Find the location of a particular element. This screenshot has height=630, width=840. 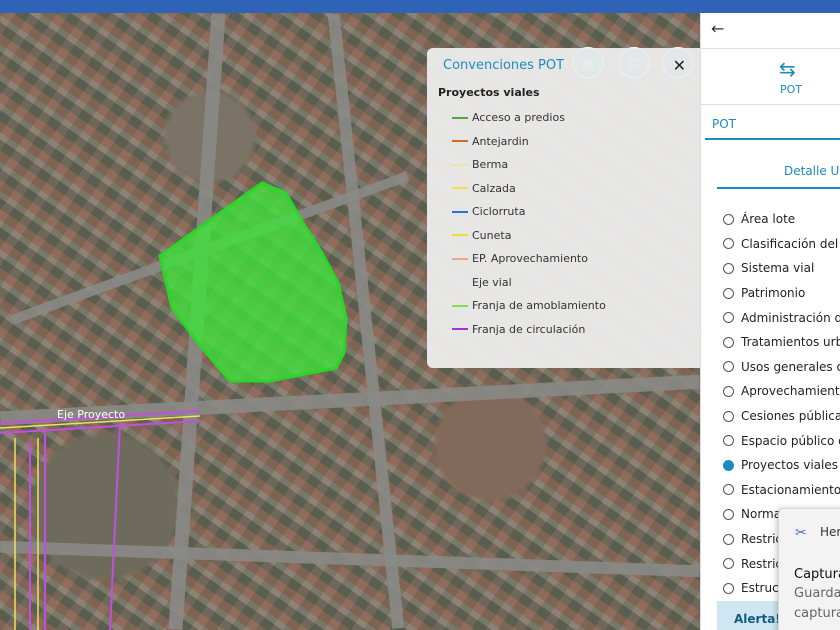

legend-item: Antejardin is located at coordinates (529, 142).